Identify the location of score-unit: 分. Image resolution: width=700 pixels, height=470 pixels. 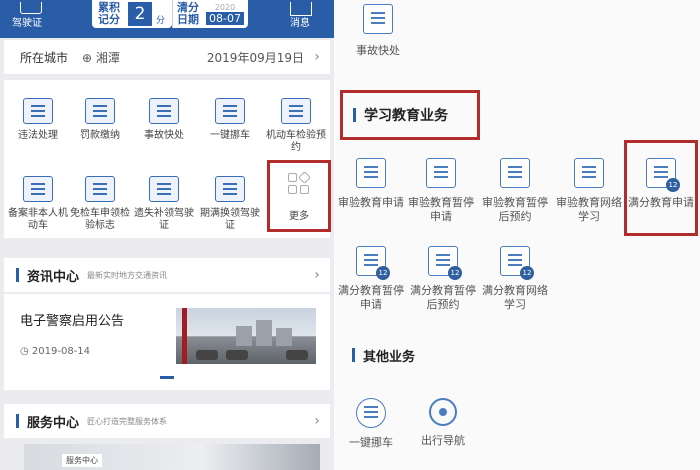
(161, 20).